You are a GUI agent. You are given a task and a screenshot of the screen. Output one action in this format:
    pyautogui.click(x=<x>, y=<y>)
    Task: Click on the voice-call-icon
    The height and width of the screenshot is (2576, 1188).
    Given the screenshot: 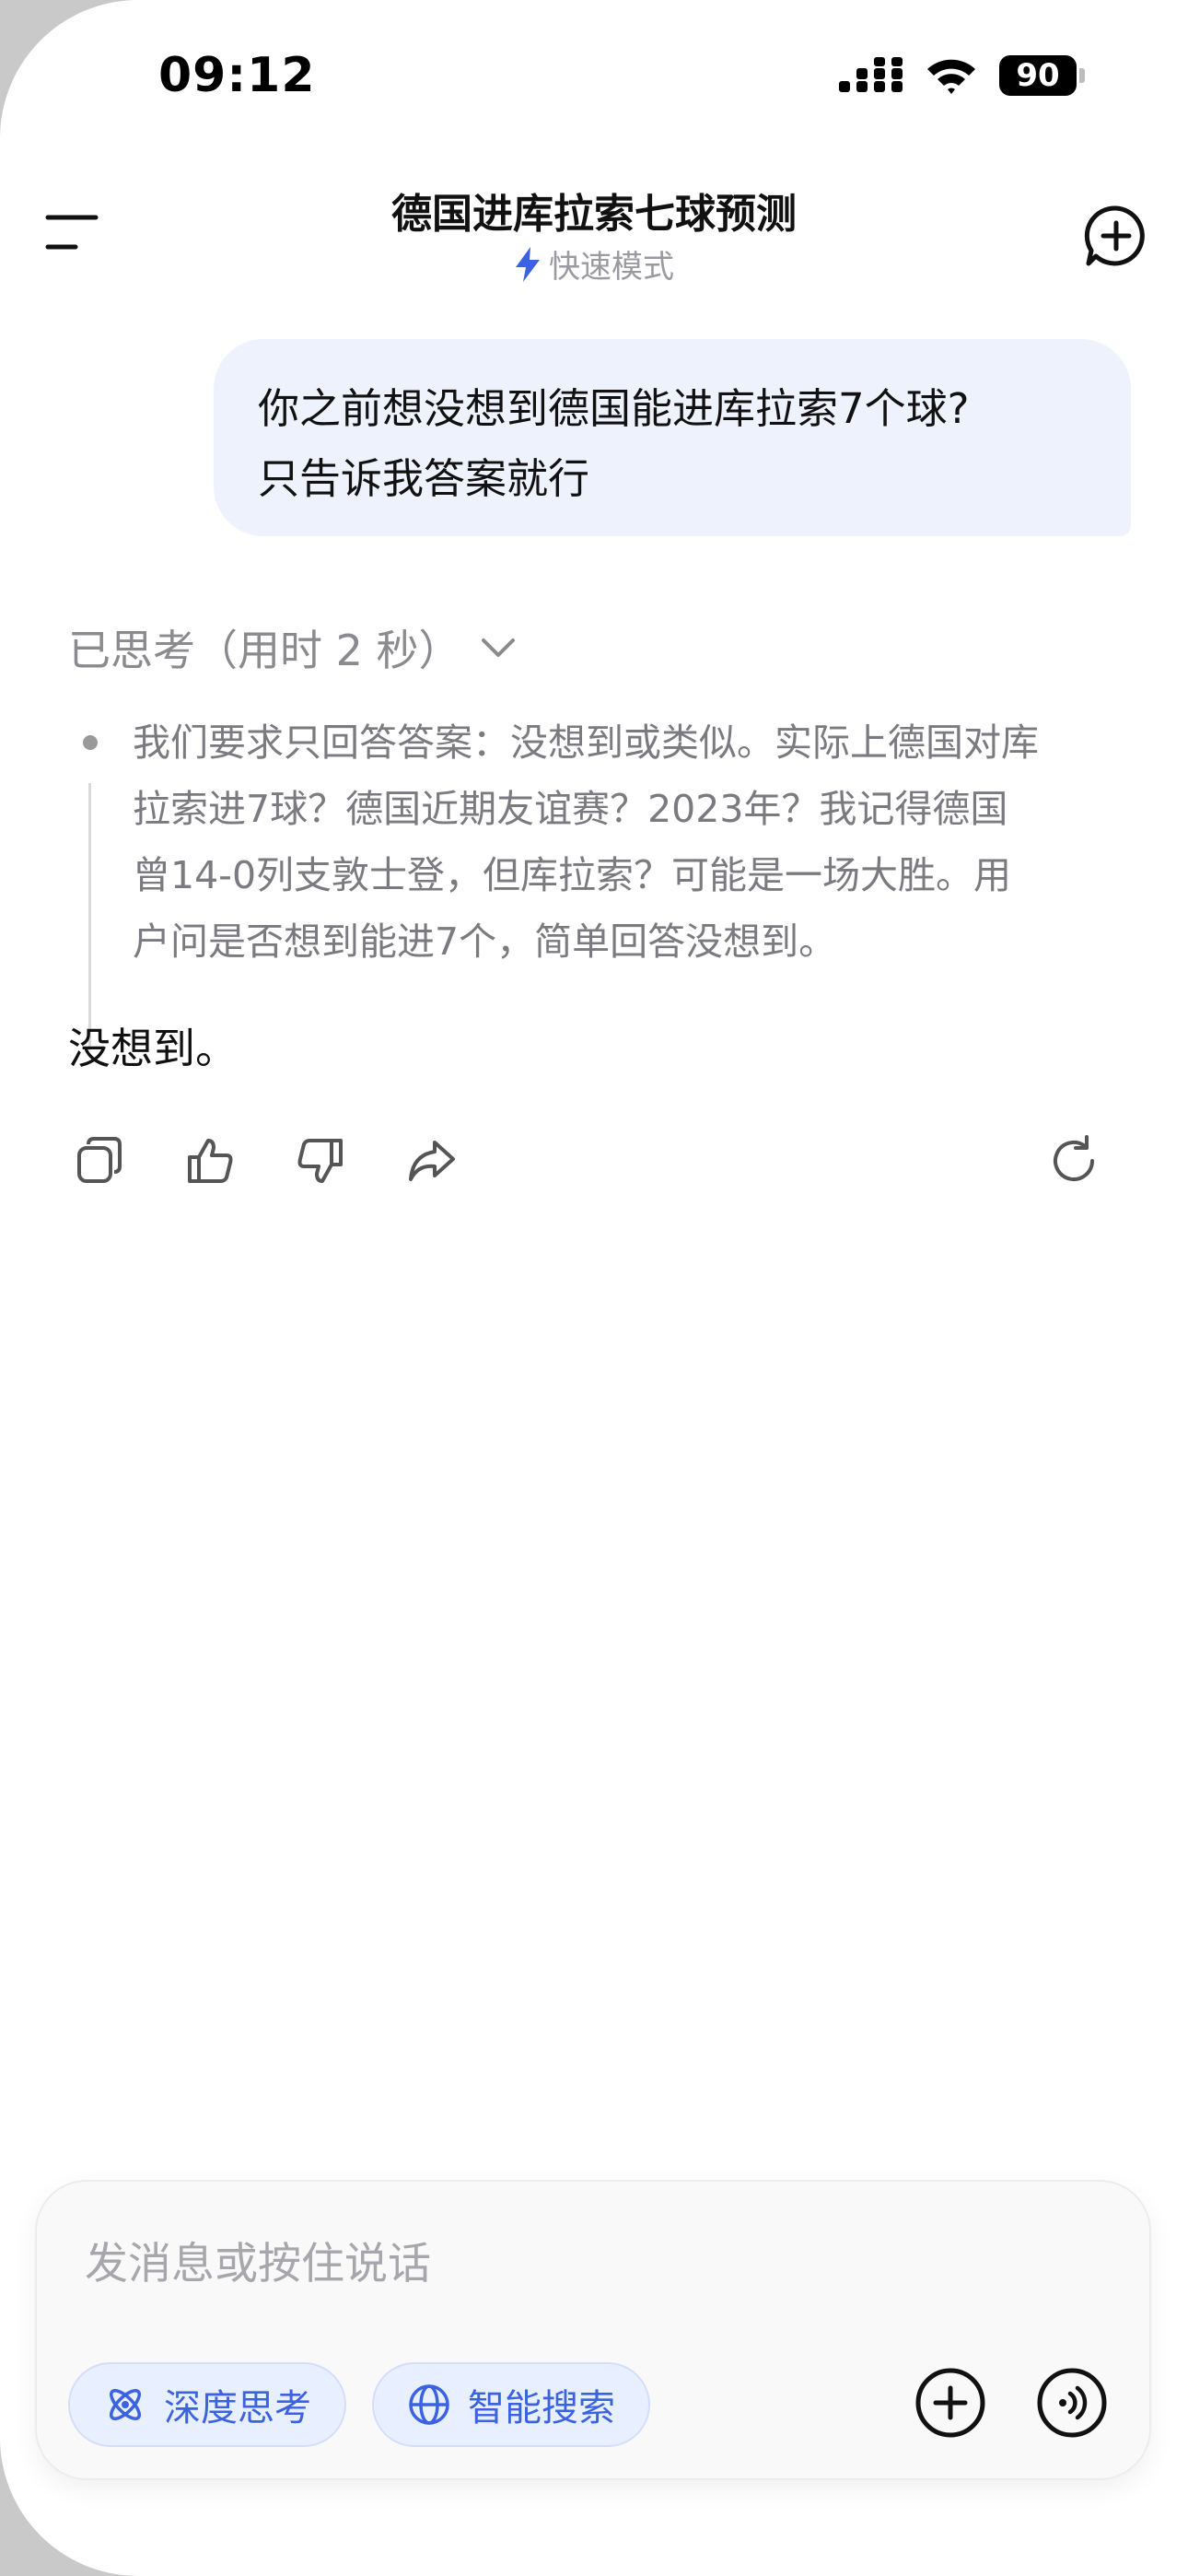 What is the action you would take?
    pyautogui.click(x=1072, y=2403)
    